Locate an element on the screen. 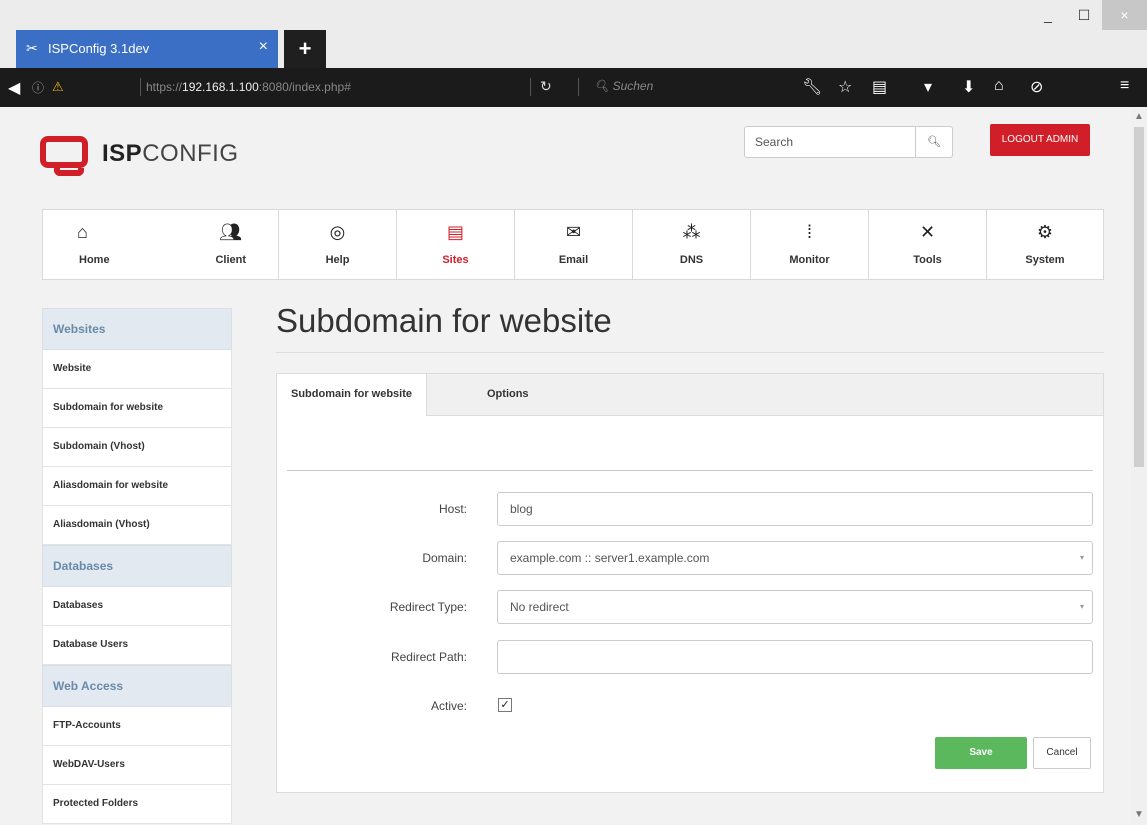  search-icon: 🔍︎ is located at coordinates (934, 142).